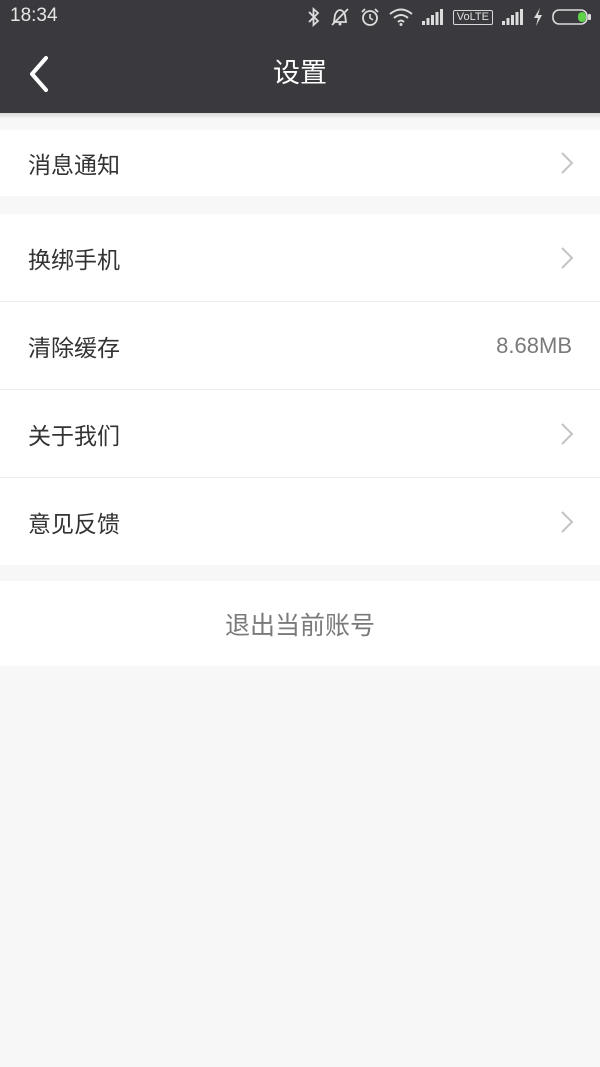 The height and width of the screenshot is (1067, 600). What do you see at coordinates (401, 17) in the screenshot?
I see `wifi-icon` at bounding box center [401, 17].